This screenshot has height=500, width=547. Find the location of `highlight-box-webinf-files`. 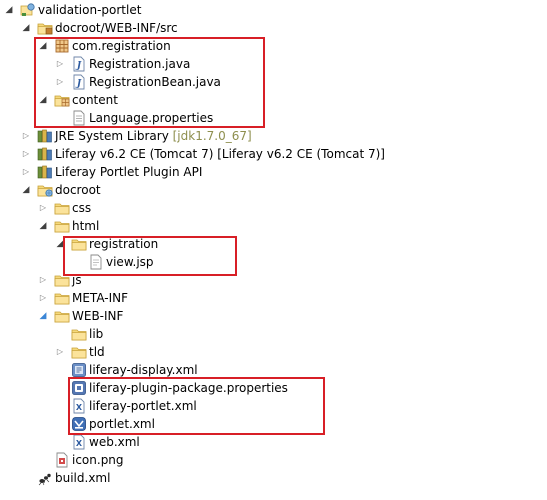

highlight-box-webinf-files is located at coordinates (196, 406).